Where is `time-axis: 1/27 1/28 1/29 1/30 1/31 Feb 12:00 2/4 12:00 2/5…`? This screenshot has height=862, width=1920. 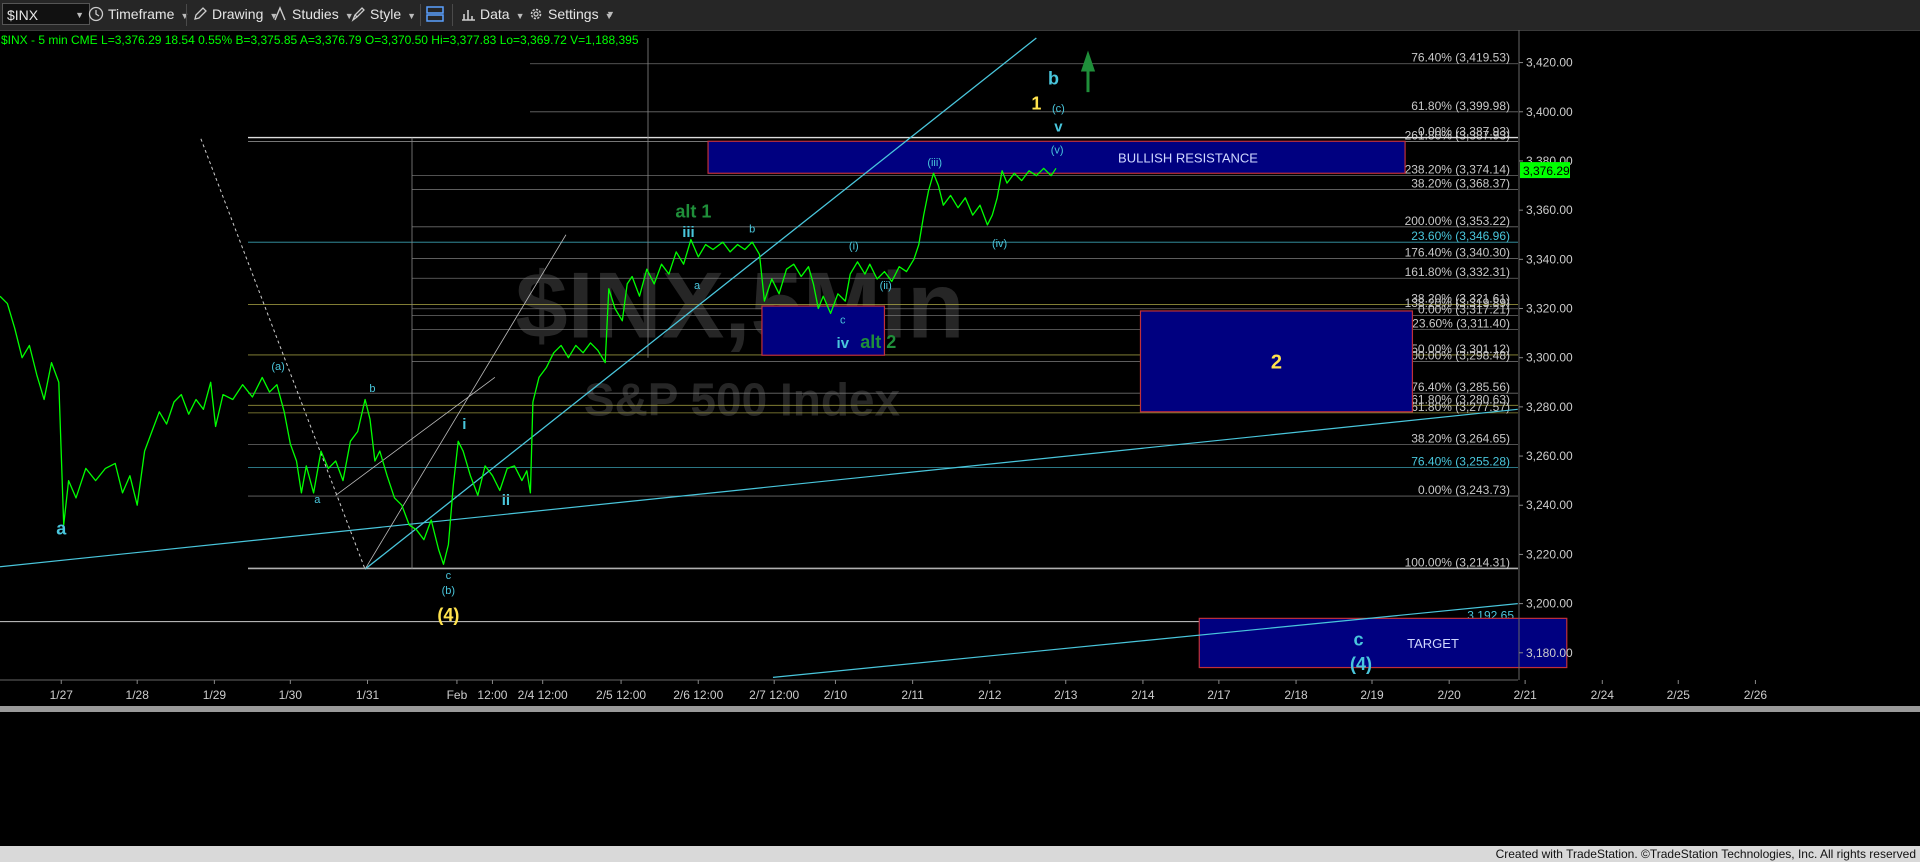 time-axis: 1/27 1/28 1/29 1/30 1/31 Feb 12:00 2/4 12:00 2/5… is located at coordinates (960, 695).